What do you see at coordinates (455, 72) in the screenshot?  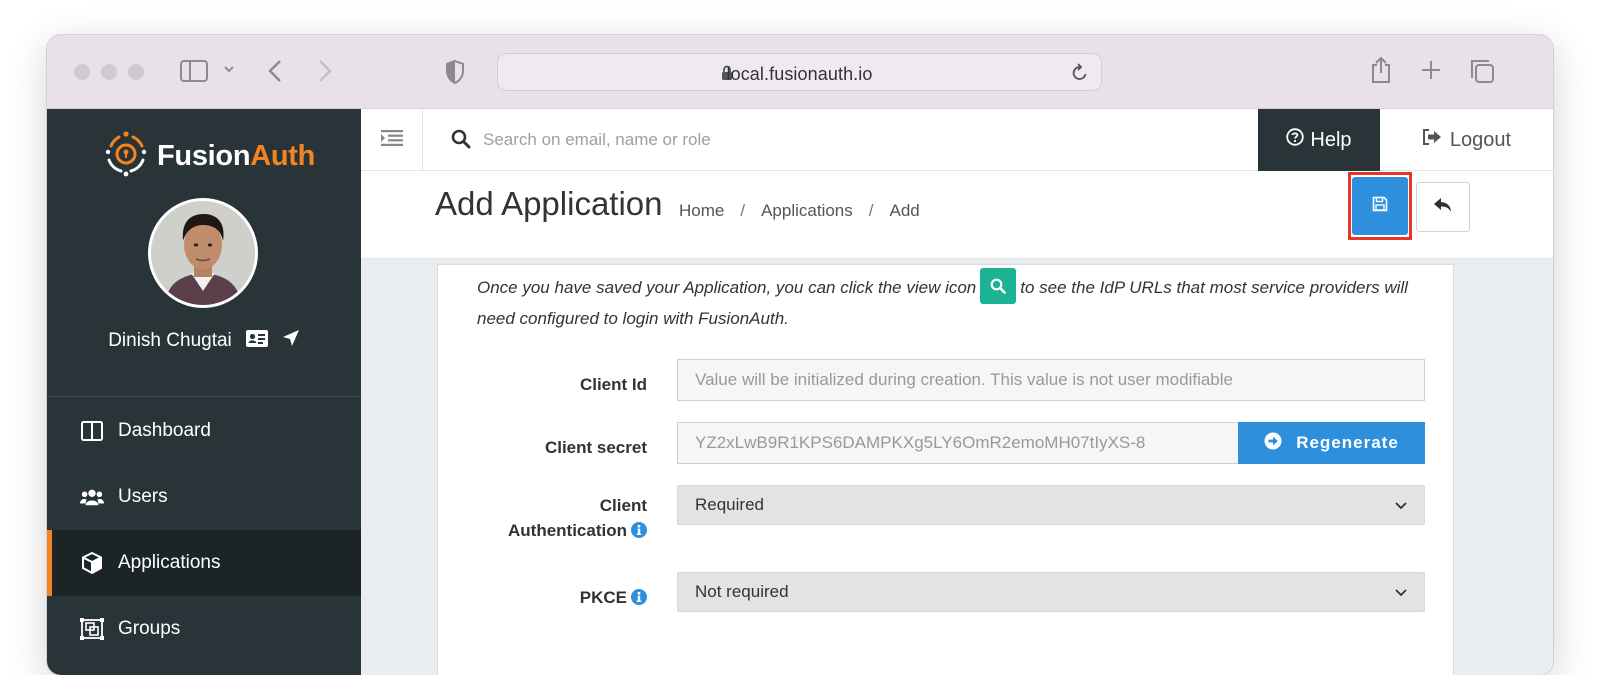 I see `shield-icon` at bounding box center [455, 72].